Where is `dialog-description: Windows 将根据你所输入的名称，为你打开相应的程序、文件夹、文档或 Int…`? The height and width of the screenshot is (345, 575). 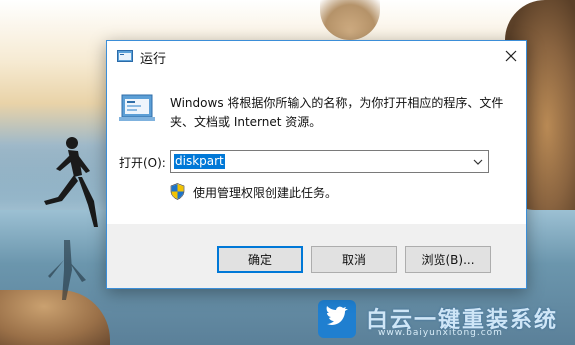 dialog-description: Windows 将根据你所输入的名称，为你打开相应的程序、文件夹、文档或 Int… is located at coordinates (337, 112).